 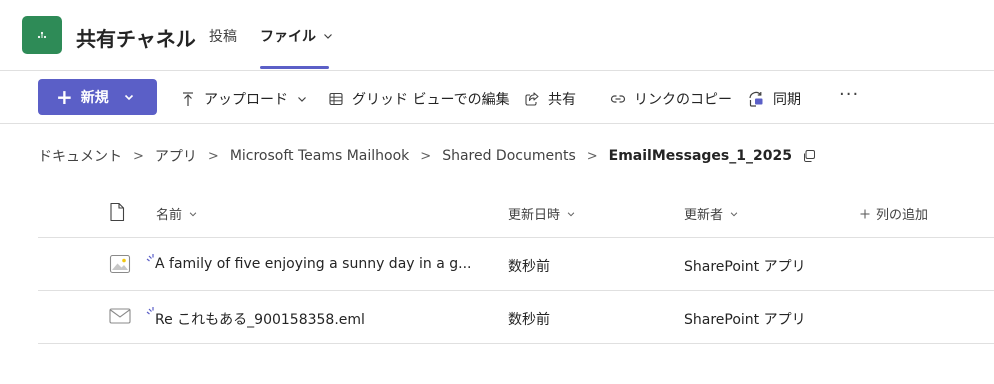 What do you see at coordinates (319, 156) in the screenshot?
I see `breadcrumb-item-mailhook: Microsoft Teams Mailhook` at bounding box center [319, 156].